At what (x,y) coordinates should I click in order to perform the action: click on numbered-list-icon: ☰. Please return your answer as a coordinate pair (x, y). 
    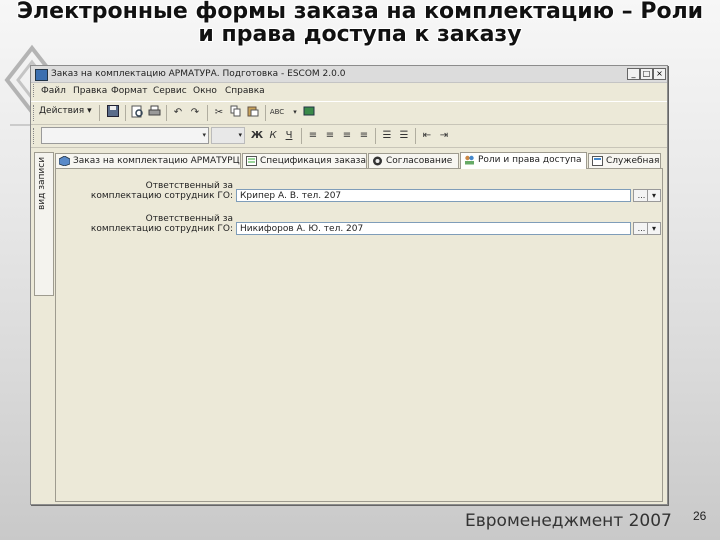
    Looking at the image, I should click on (387, 135).